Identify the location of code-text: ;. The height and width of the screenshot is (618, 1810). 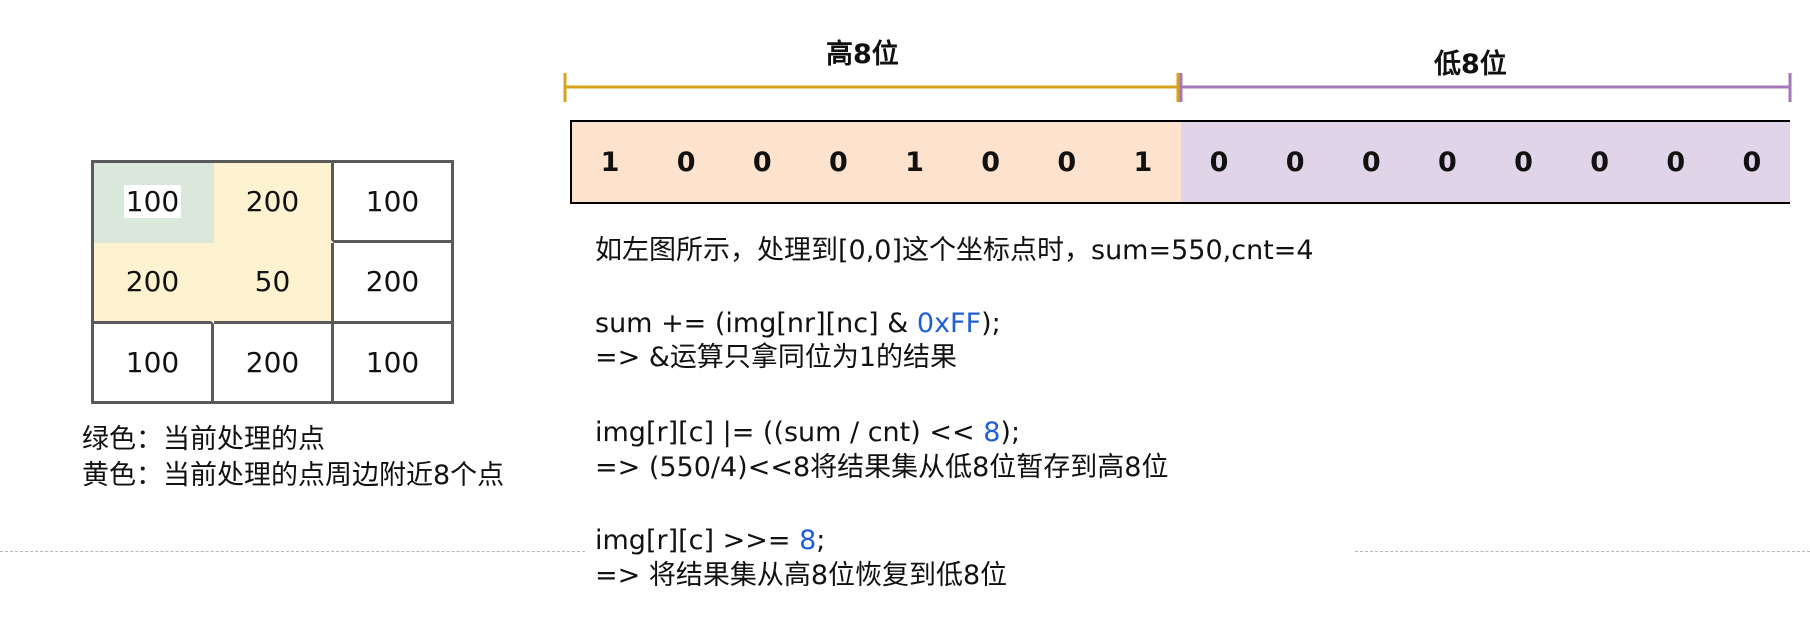
(821, 540).